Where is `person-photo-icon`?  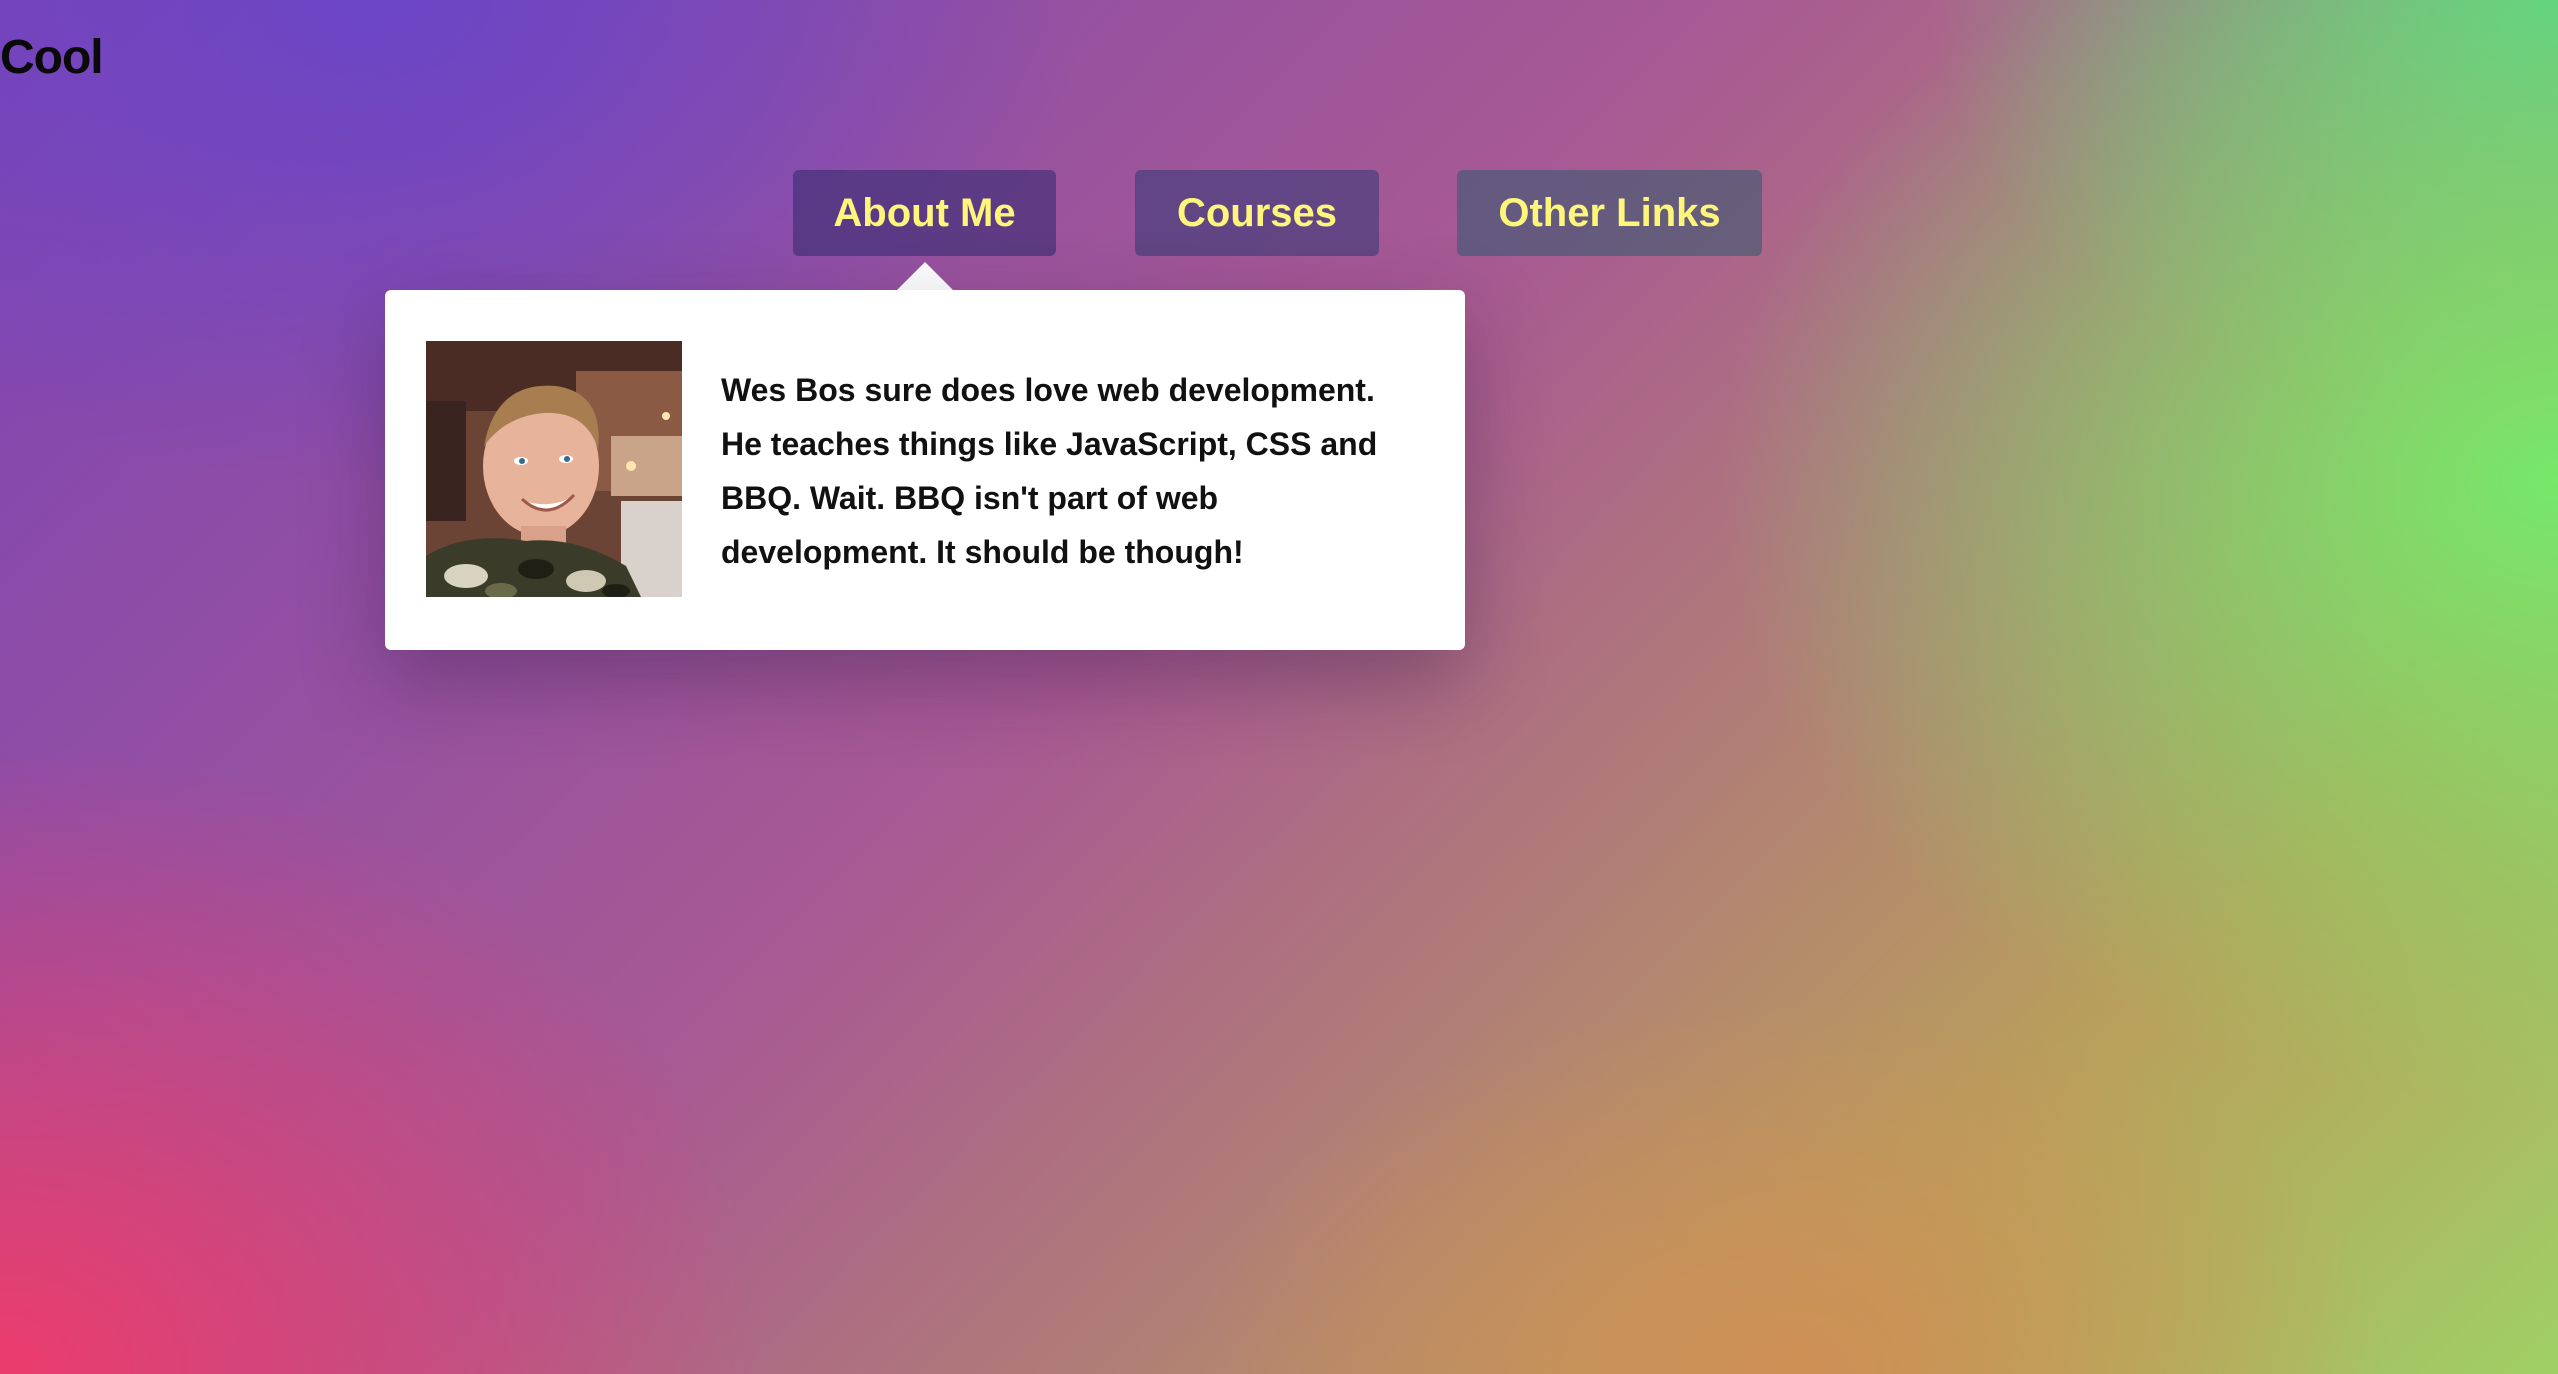 person-photo-icon is located at coordinates (554, 469).